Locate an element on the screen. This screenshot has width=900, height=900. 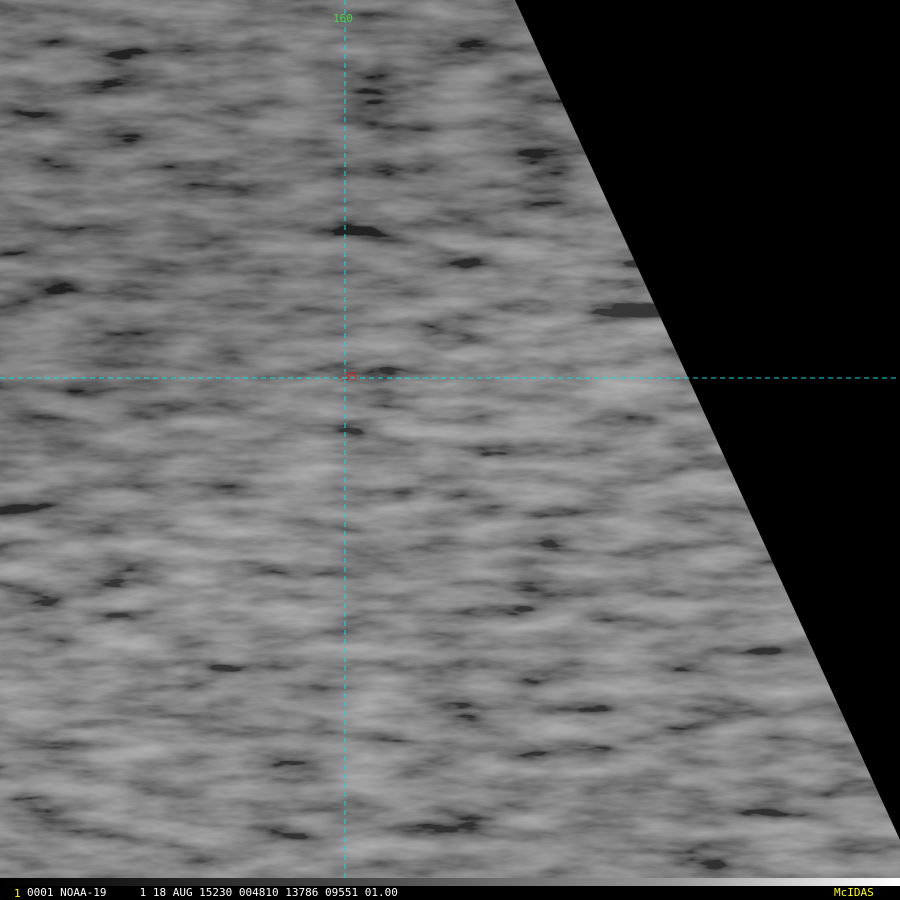
mcidas-brand: McIDAS is located at coordinates (854, 892).